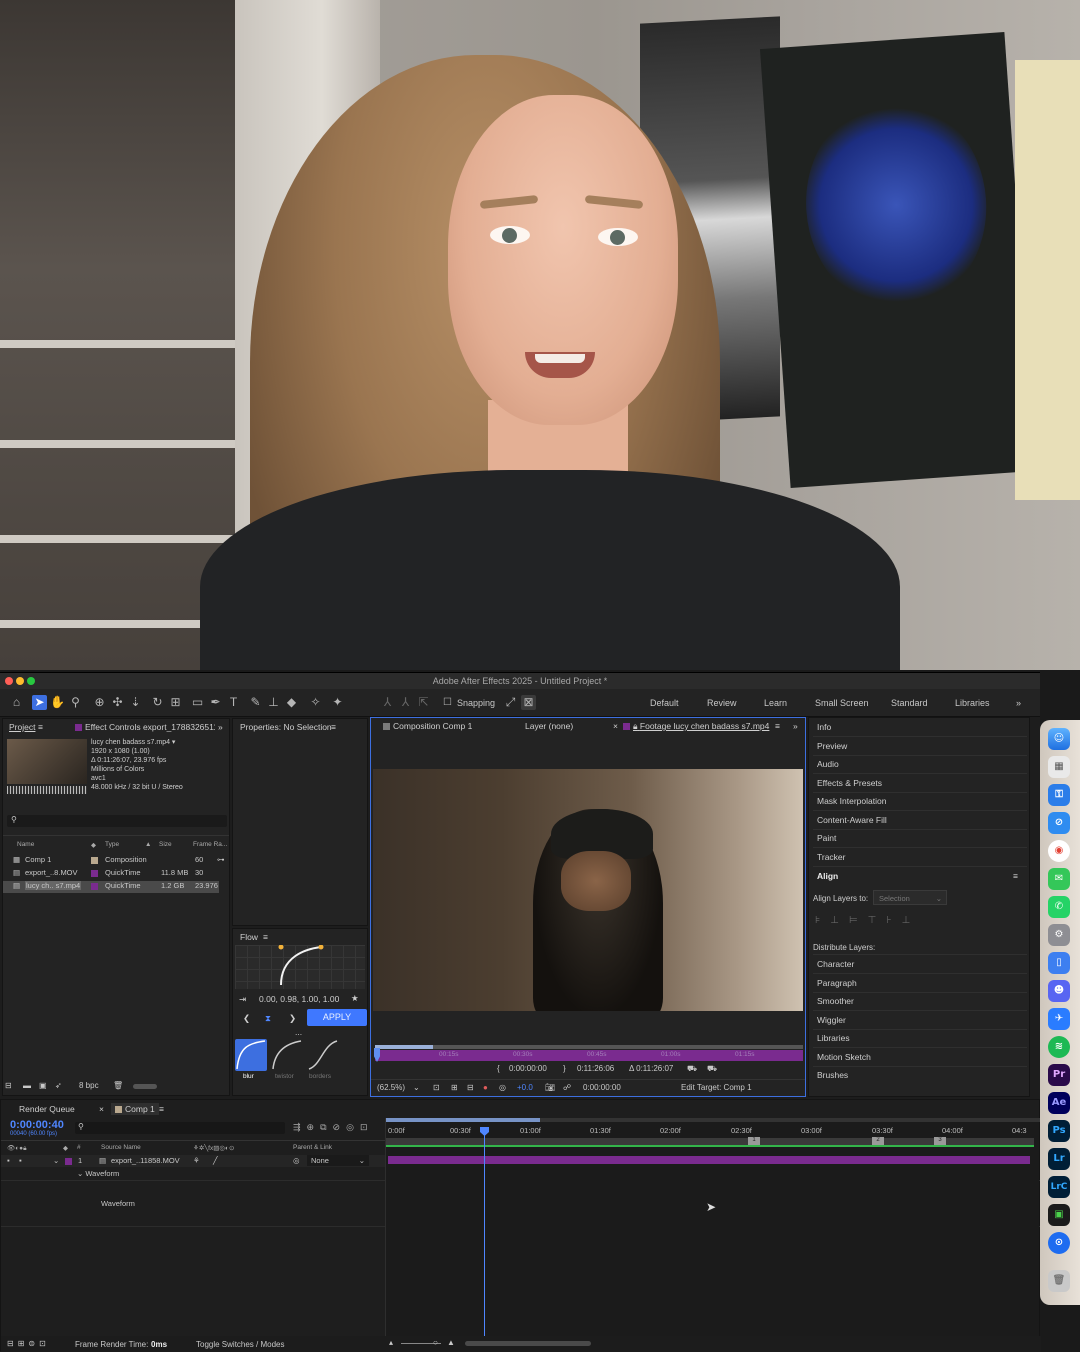  What do you see at coordinates (1059, 963) in the screenshot?
I see `notes-icon: ▯` at bounding box center [1059, 963].